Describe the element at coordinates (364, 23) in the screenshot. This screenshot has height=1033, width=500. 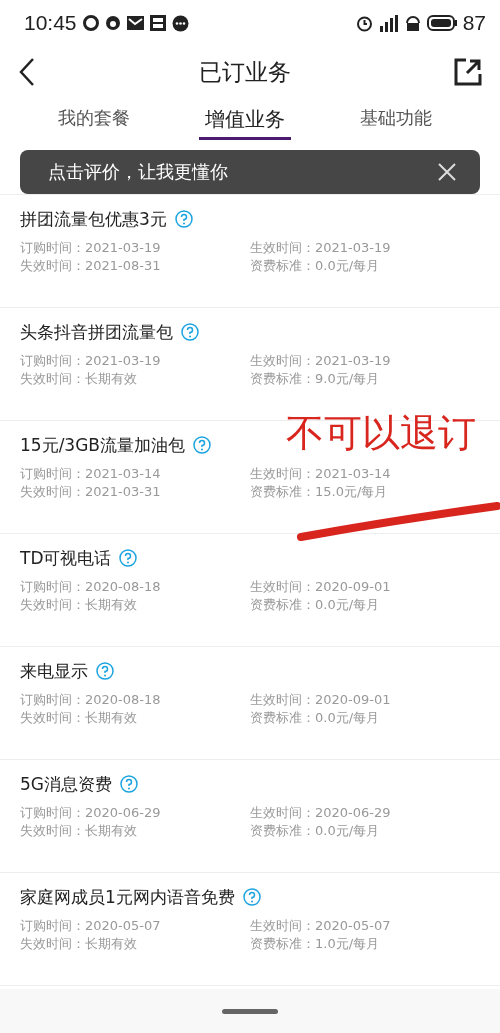
I see `alarm-icon` at that location.